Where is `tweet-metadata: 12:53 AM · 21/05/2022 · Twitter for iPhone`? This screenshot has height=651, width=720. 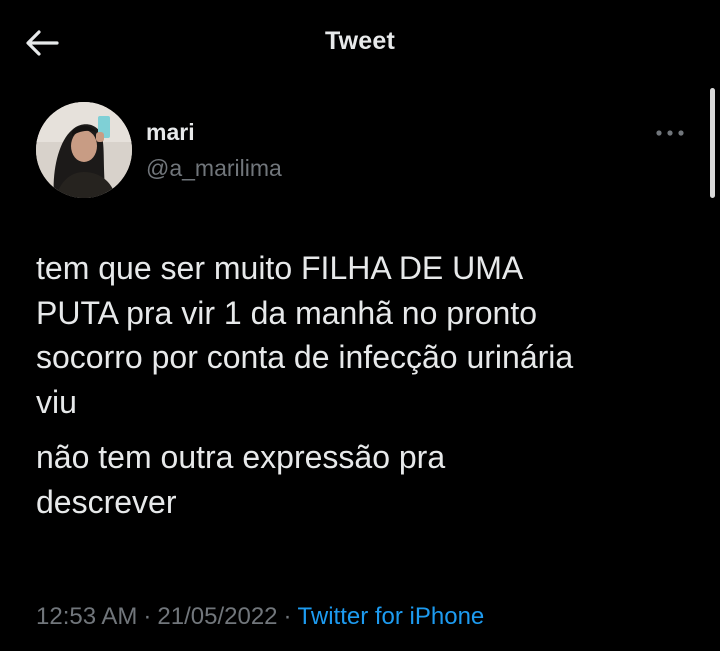
tweet-metadata: 12:53 AM · 21/05/2022 · Twitter for iPhone is located at coordinates (260, 617).